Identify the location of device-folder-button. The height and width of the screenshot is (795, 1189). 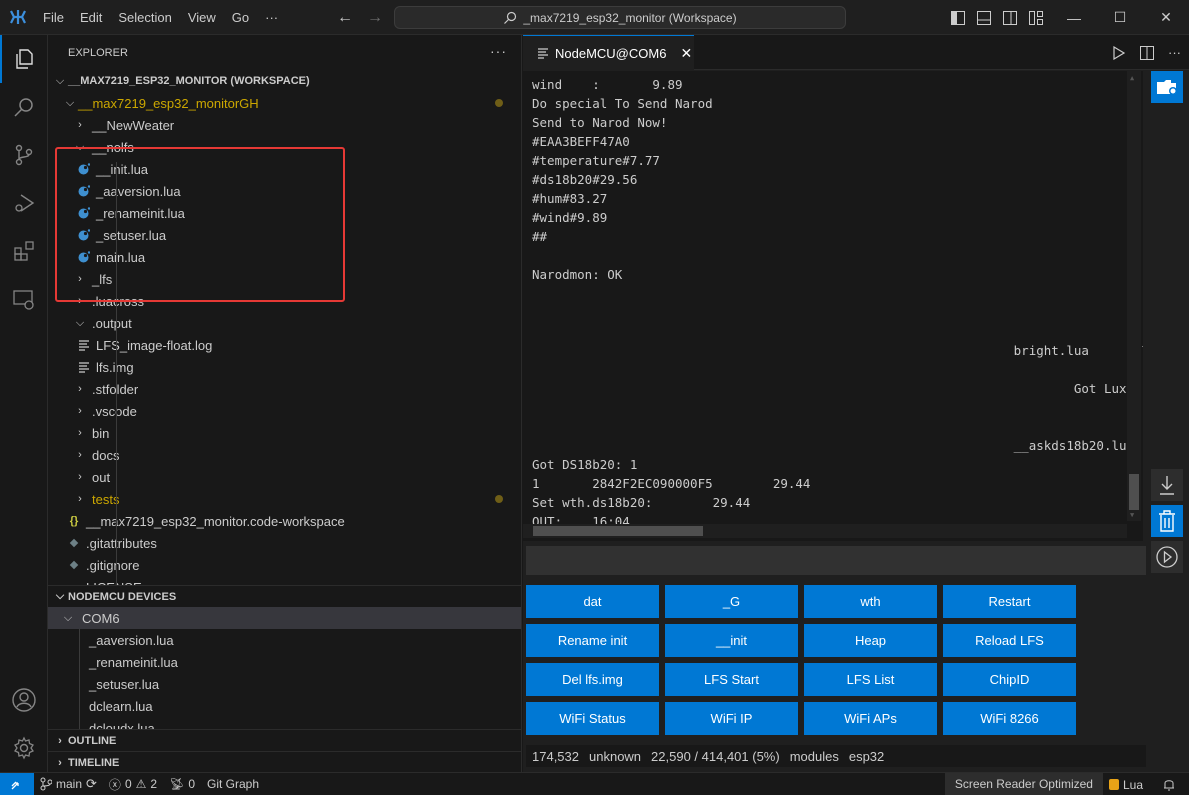
(1167, 87).